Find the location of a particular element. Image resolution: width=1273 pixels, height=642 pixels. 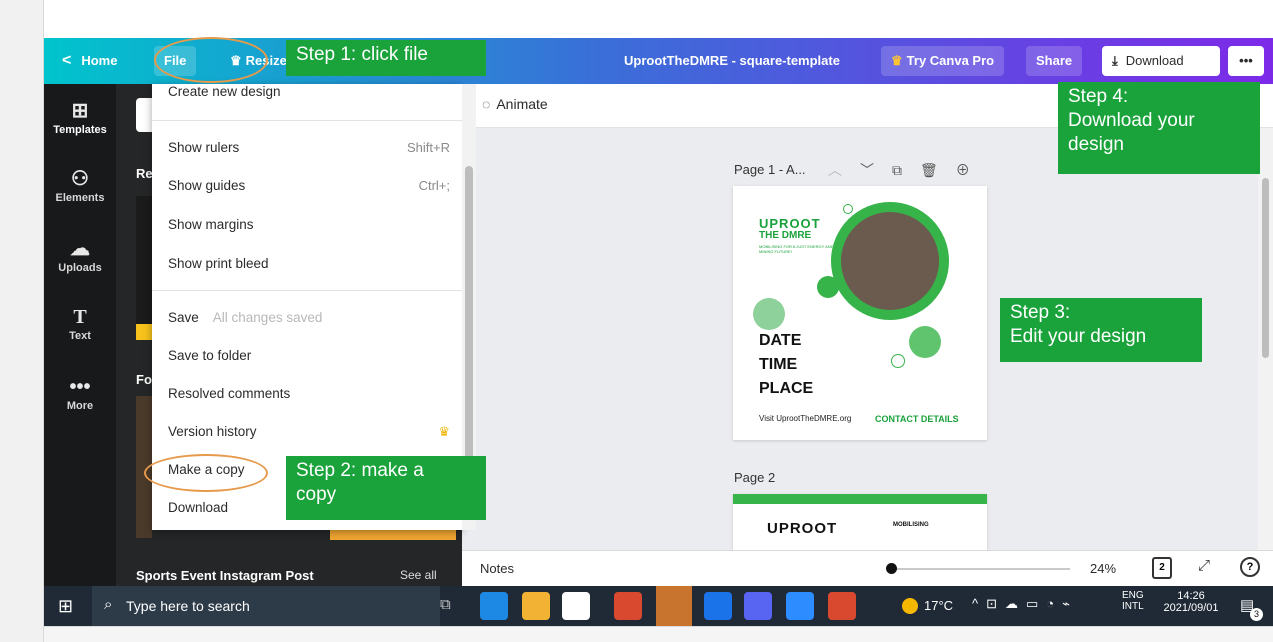

zoom-level: 24% is located at coordinates (1103, 568).